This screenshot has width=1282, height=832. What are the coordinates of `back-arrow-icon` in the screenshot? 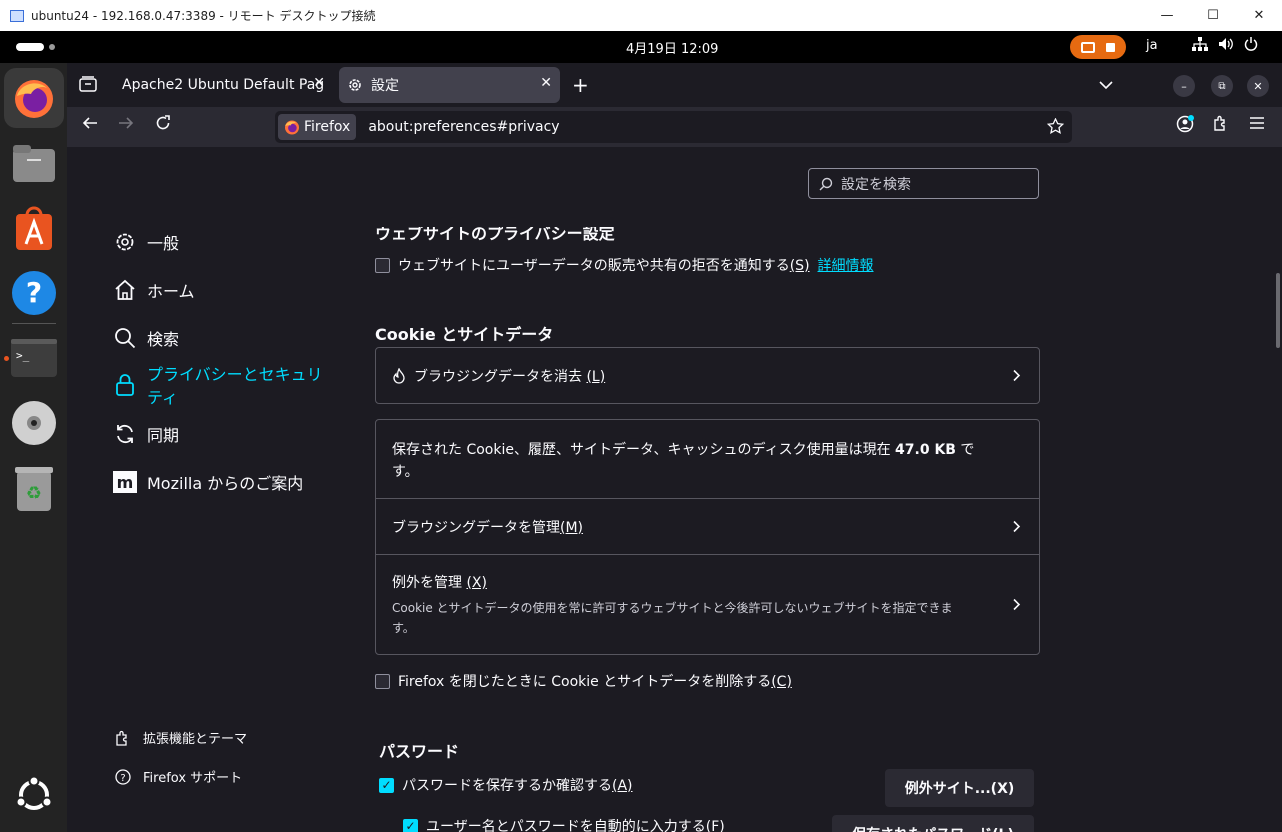 It's located at (90, 125).